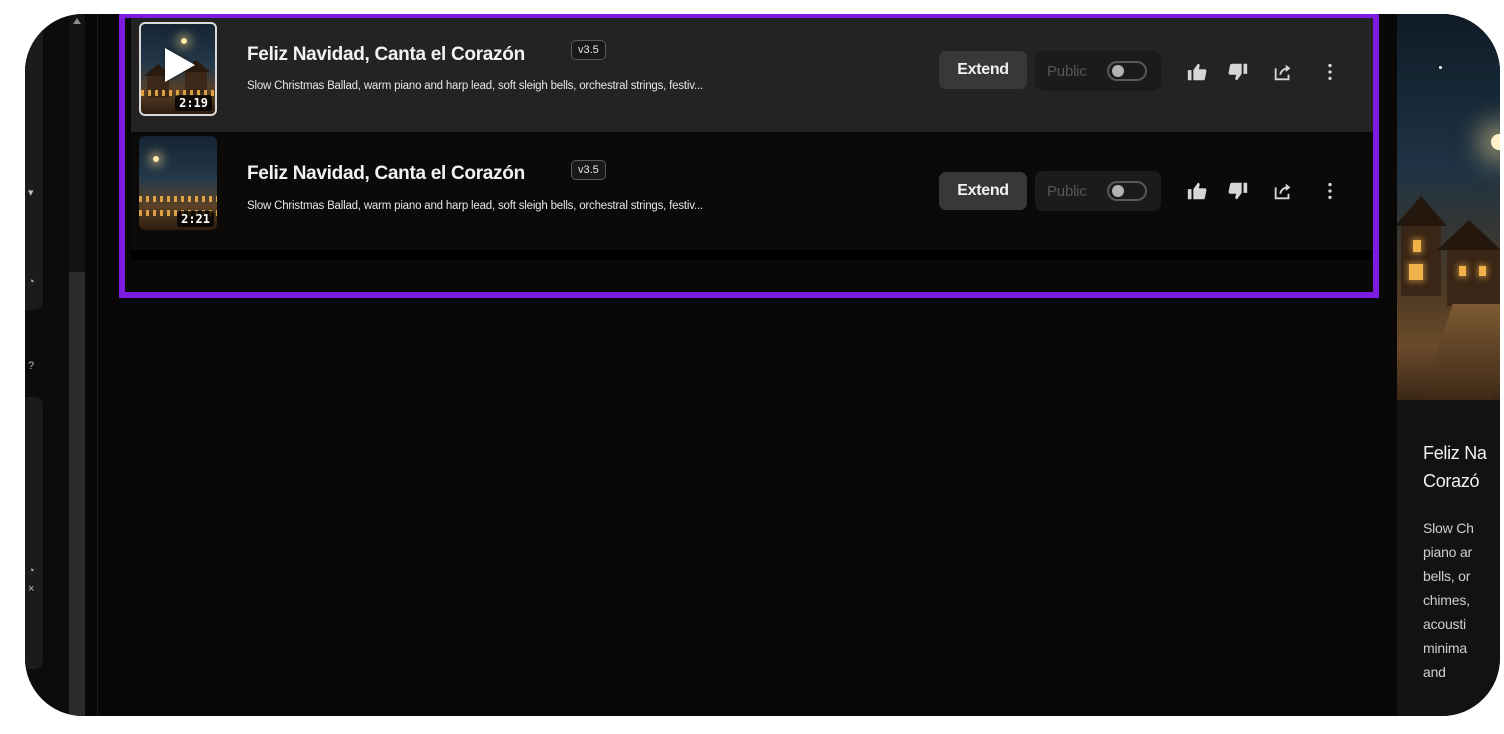 The width and height of the screenshot is (1504, 734). I want to click on star, so click(1440, 67).